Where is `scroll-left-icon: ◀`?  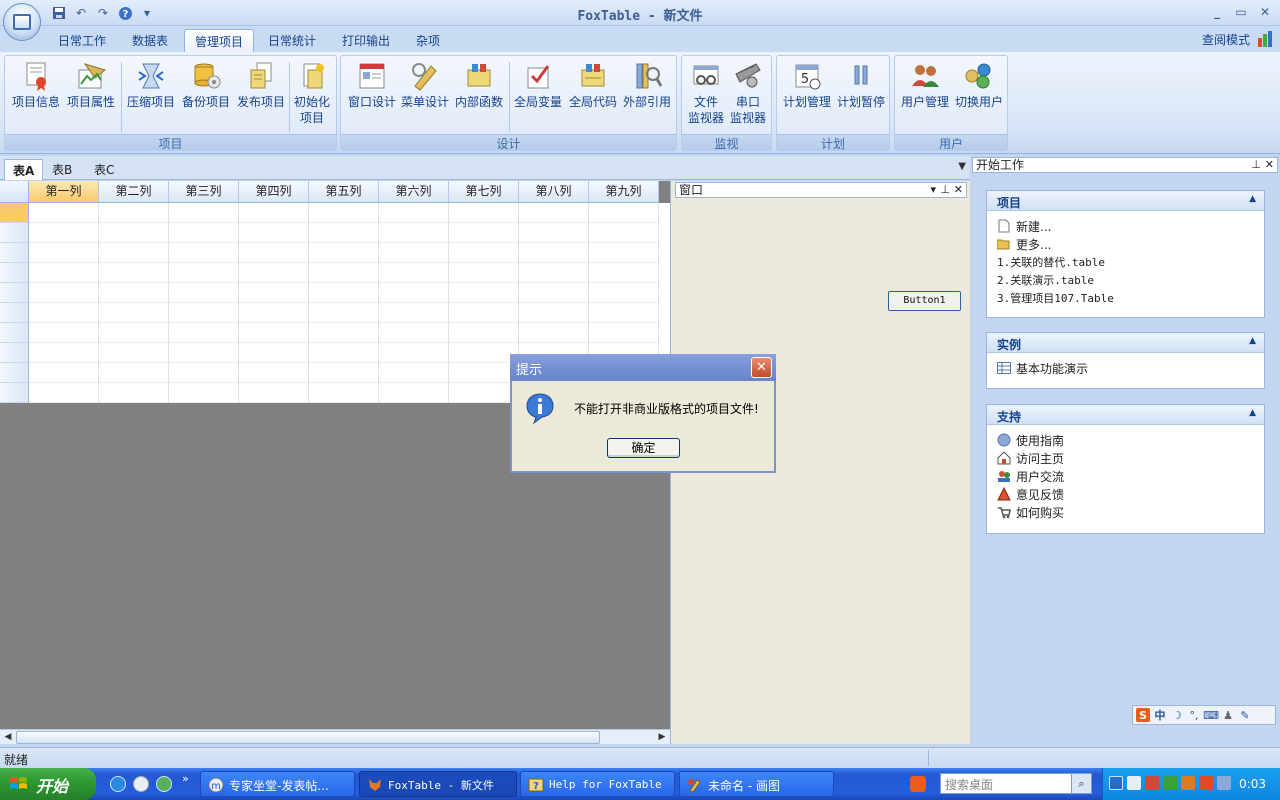 scroll-left-icon: ◀ is located at coordinates (8, 737).